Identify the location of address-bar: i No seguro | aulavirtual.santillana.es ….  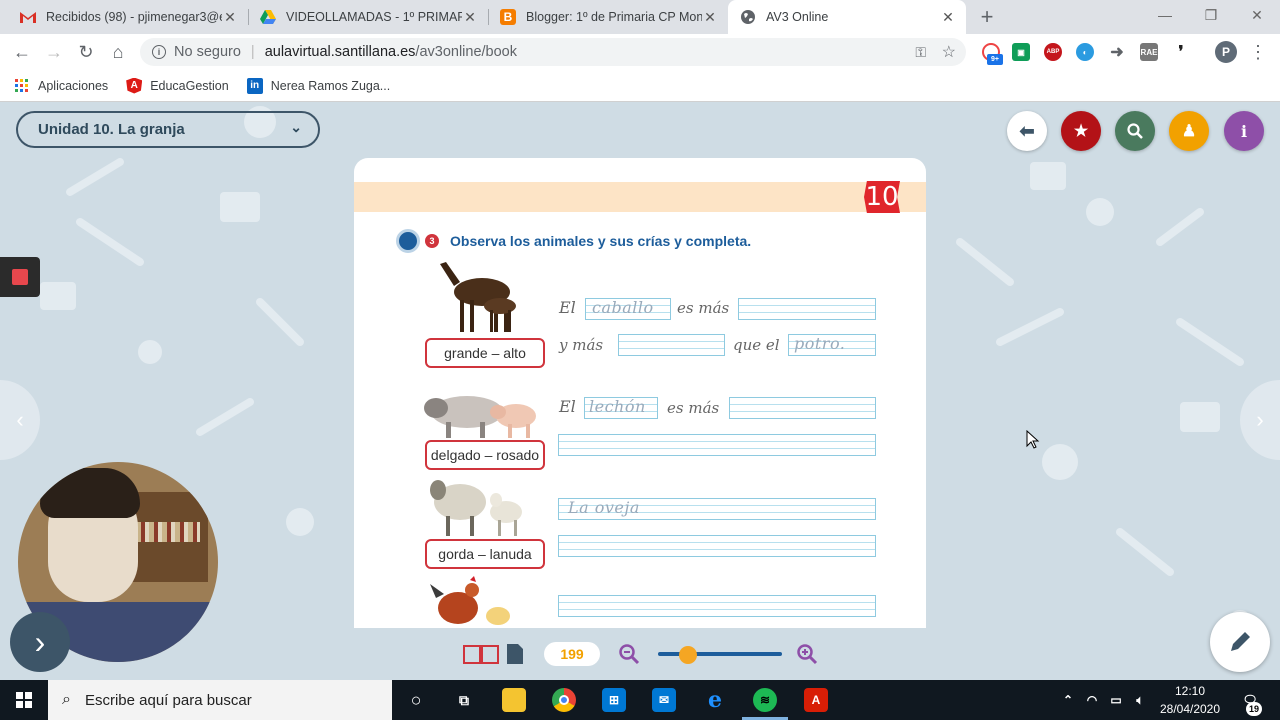
(553, 52).